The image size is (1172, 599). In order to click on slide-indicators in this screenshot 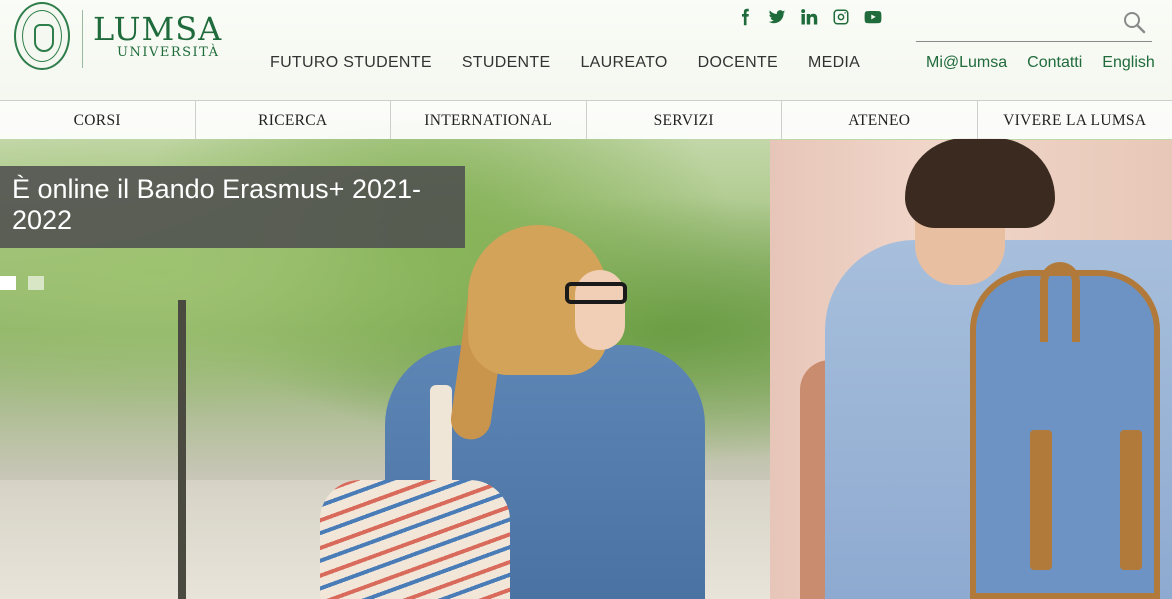, I will do `click(22, 283)`.